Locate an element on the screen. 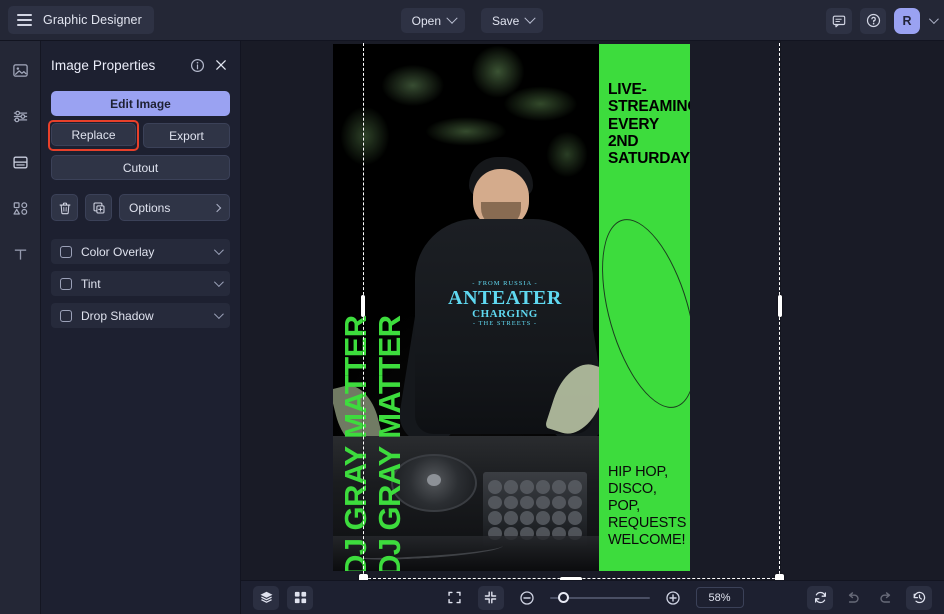 The image size is (944, 614). shirt-main-text: ANTEATER is located at coordinates (505, 298).